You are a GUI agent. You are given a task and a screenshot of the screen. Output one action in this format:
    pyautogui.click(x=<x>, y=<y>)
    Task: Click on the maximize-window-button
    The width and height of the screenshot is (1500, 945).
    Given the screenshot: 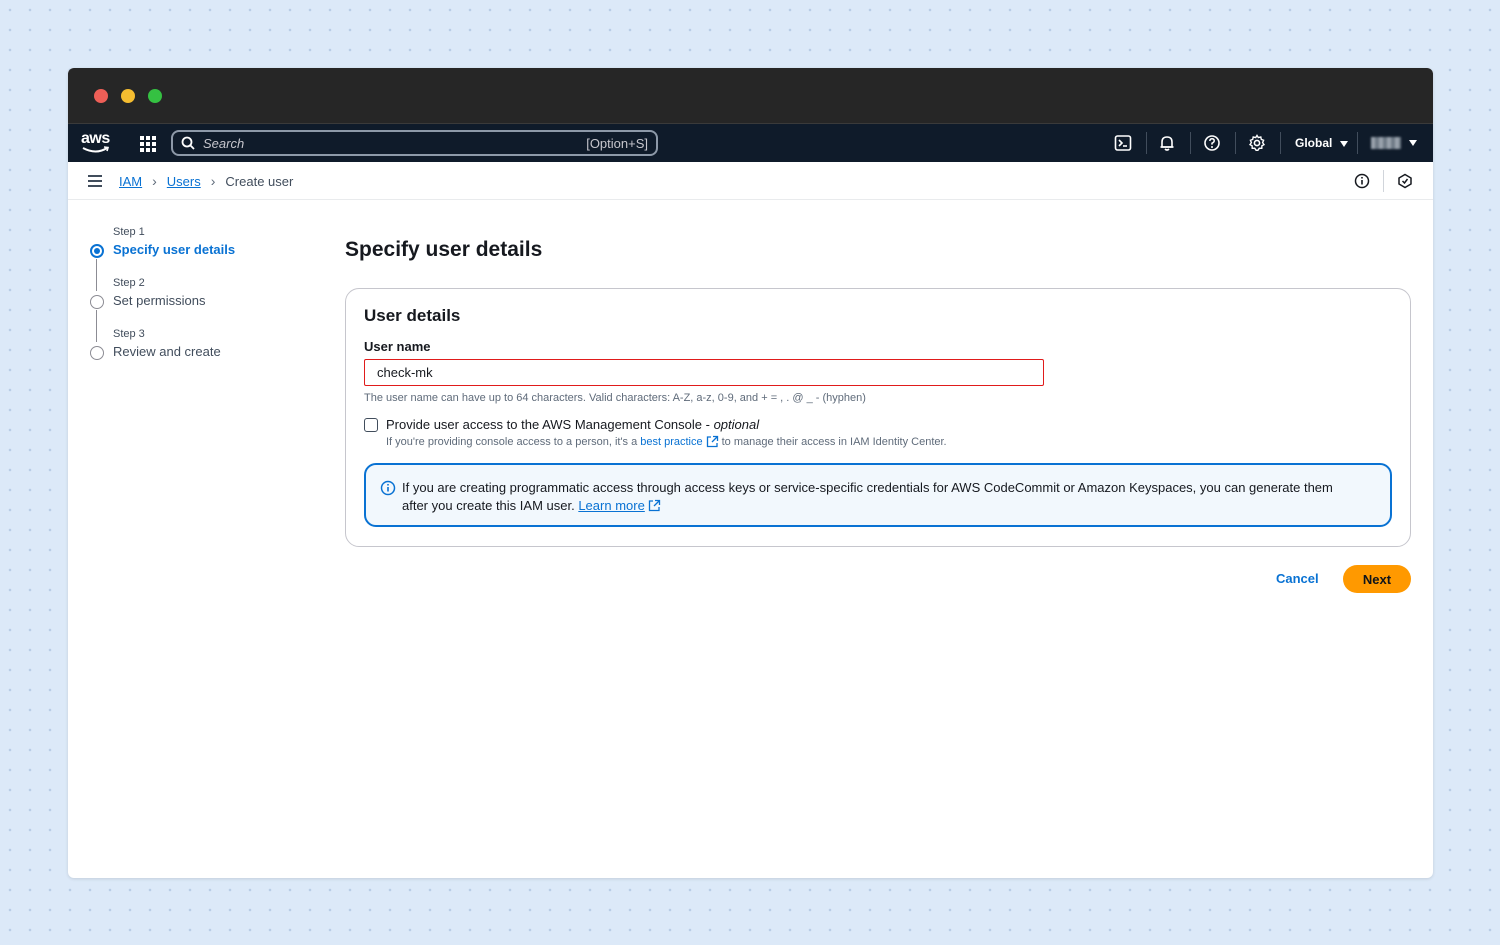 What is the action you would take?
    pyautogui.click(x=155, y=96)
    